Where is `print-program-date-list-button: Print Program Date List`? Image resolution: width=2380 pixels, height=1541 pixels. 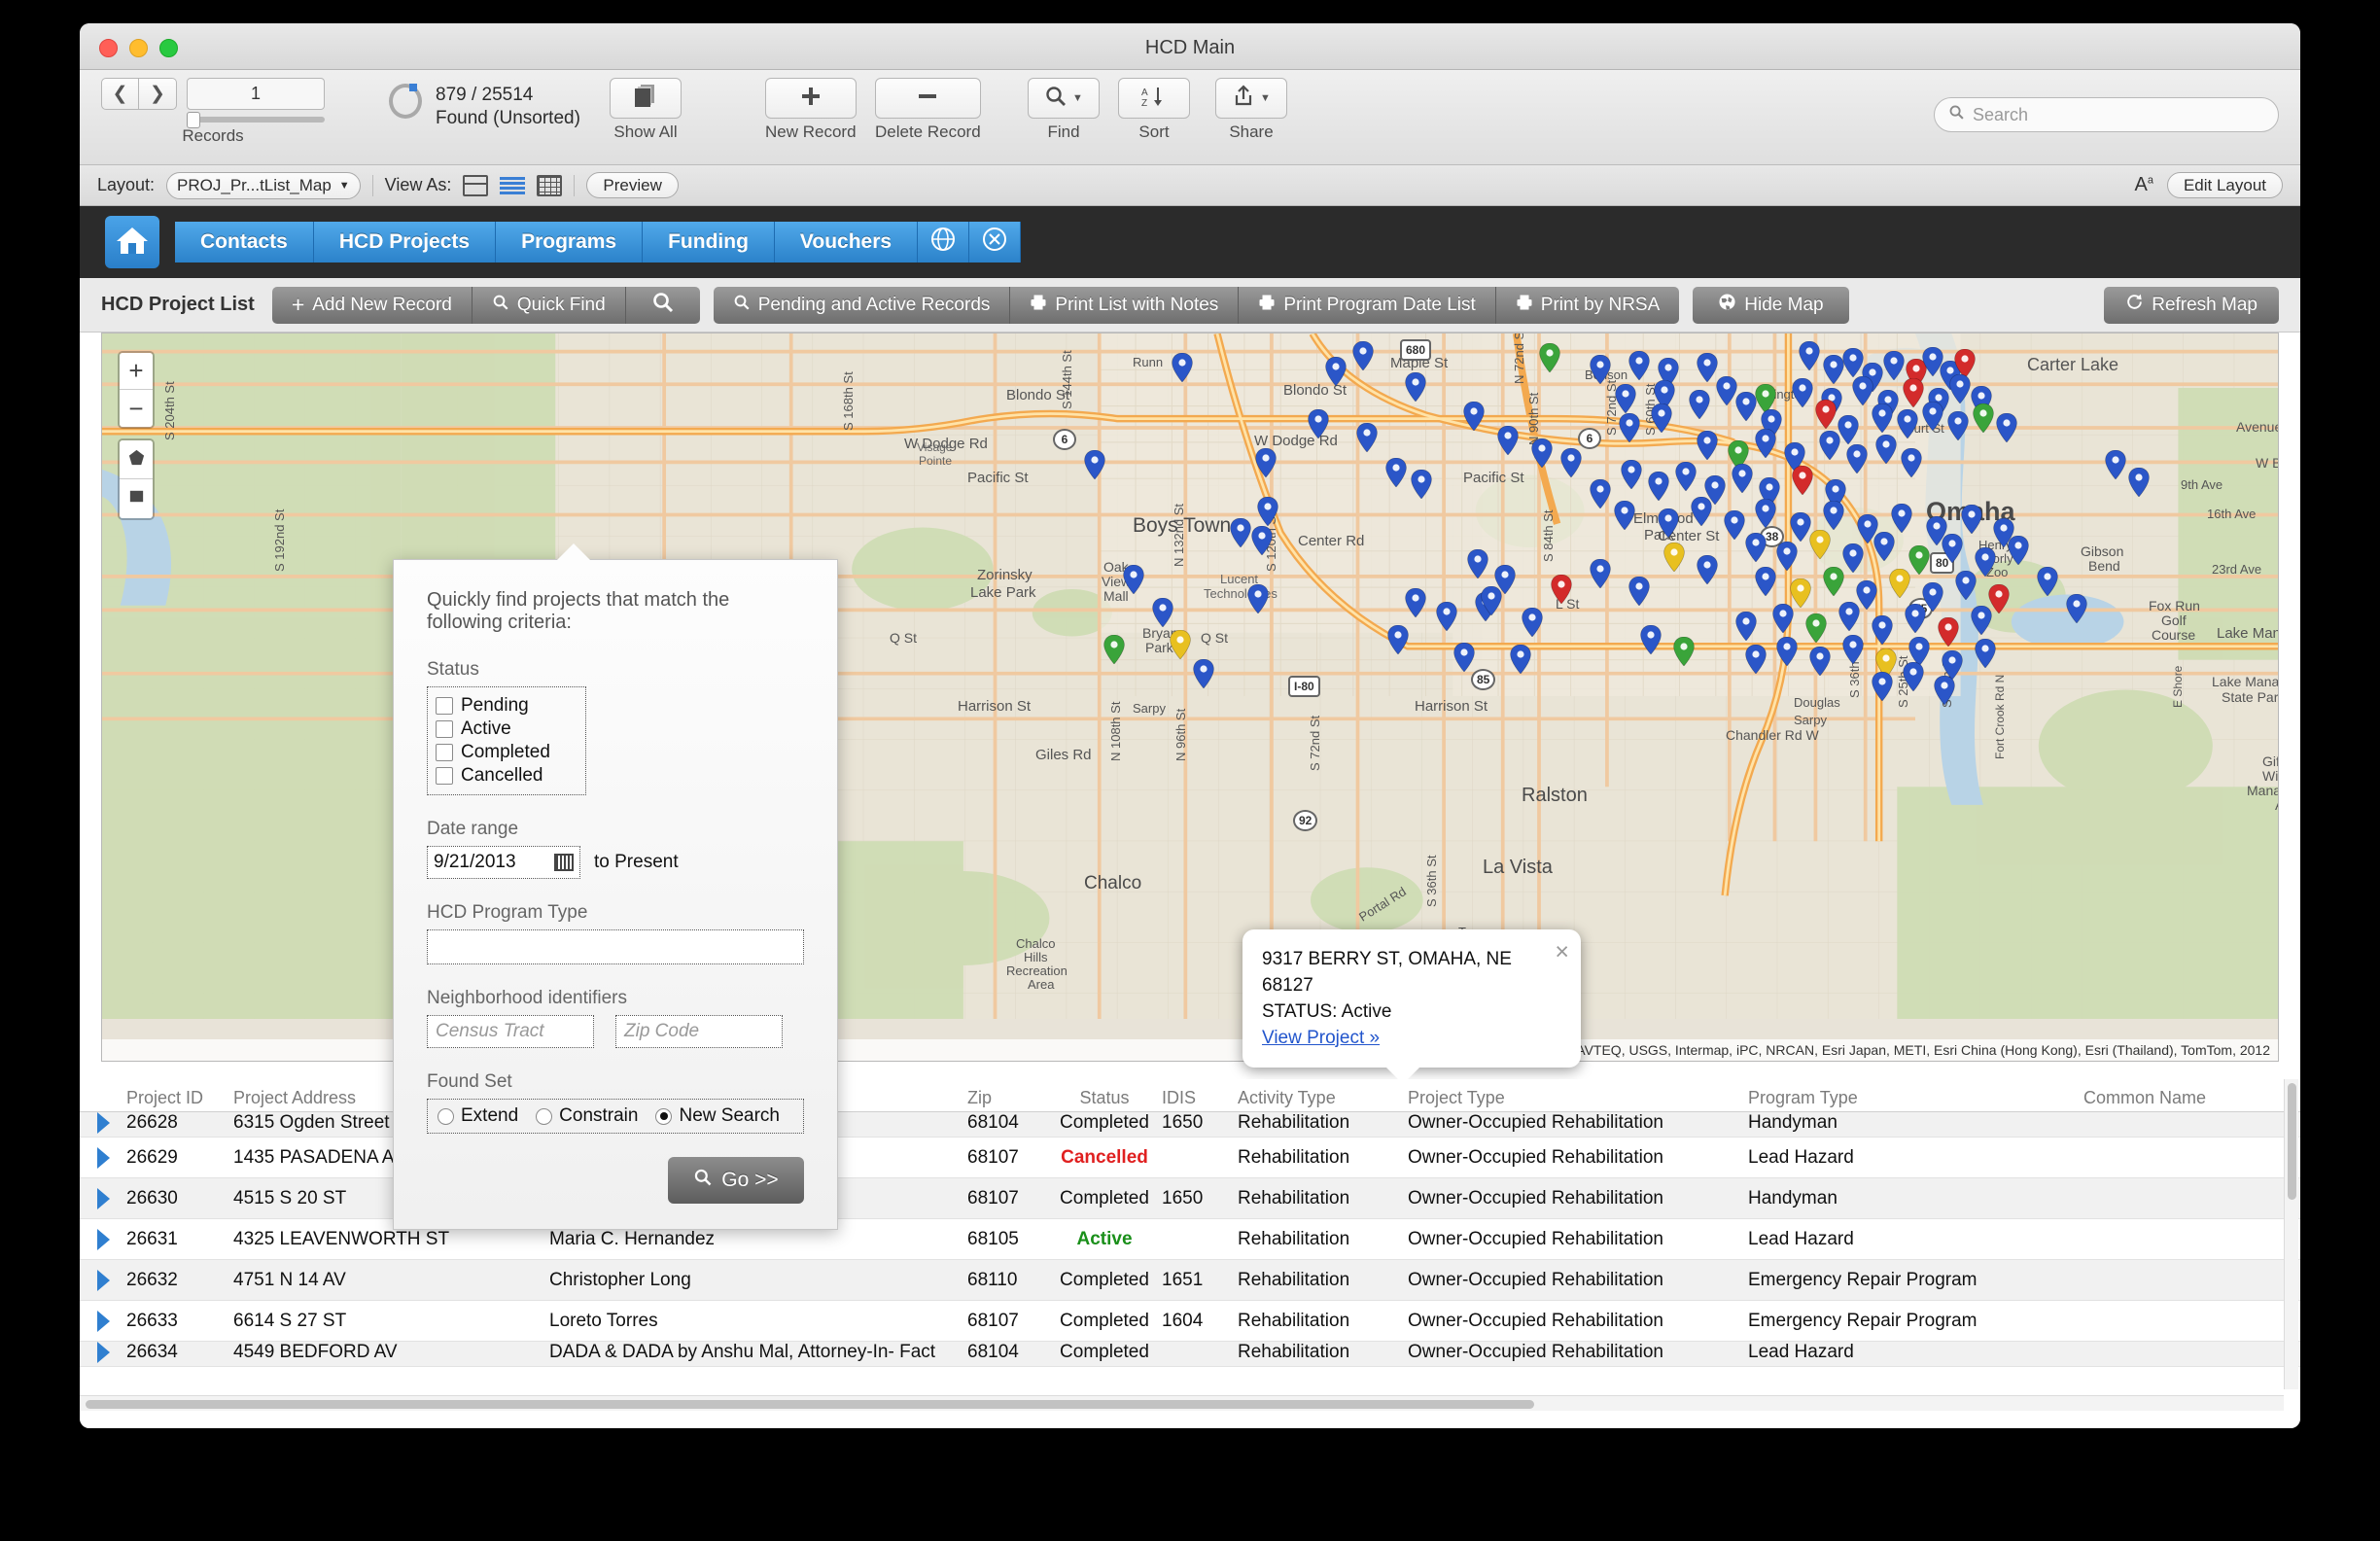
print-program-date-list-button: Print Program Date List is located at coordinates (1367, 305).